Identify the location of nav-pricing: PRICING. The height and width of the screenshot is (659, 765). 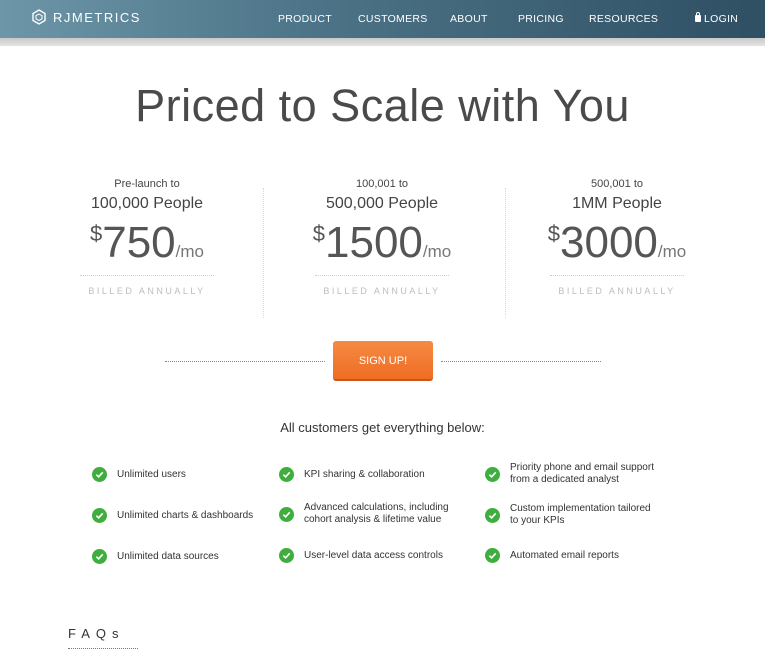
(541, 19).